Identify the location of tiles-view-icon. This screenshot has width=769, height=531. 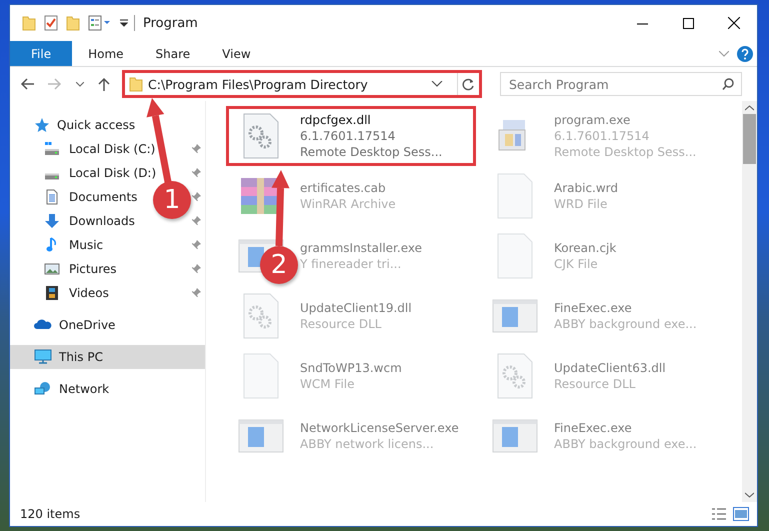
(741, 514).